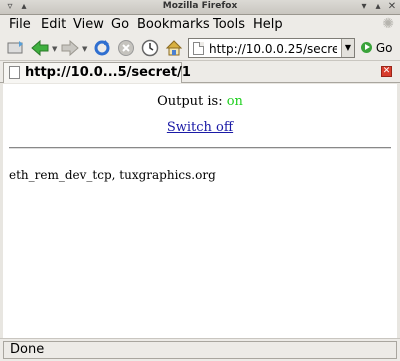 The width and height of the screenshot is (400, 361). What do you see at coordinates (200, 72) in the screenshot?
I see `tab-bar: http://10.0...5/secret/1 ✕` at bounding box center [200, 72].